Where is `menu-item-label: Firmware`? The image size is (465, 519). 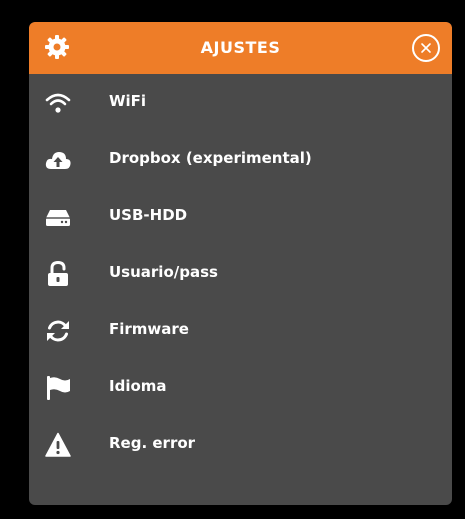
menu-item-label: Firmware is located at coordinates (149, 329).